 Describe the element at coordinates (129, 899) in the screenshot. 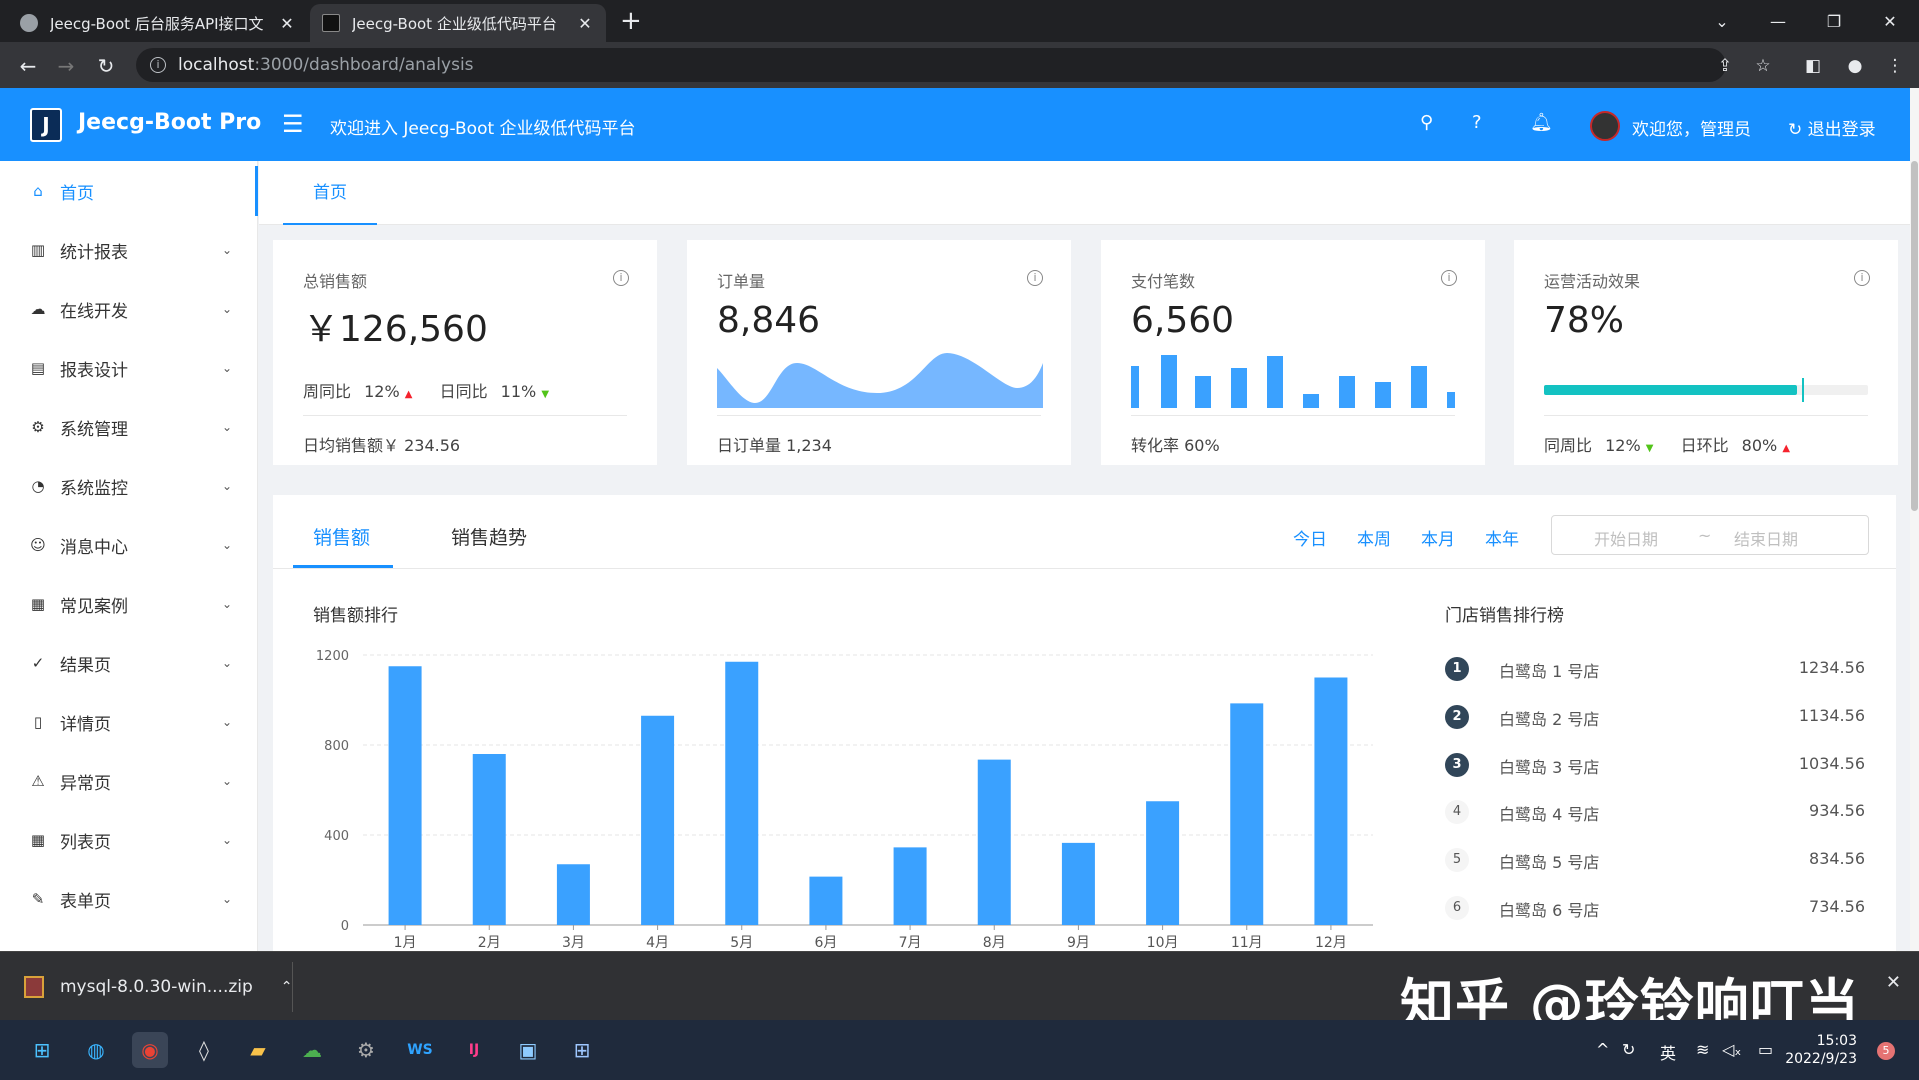

I see `sidebar-item-form: ✎ 表单页 ⌄` at that location.